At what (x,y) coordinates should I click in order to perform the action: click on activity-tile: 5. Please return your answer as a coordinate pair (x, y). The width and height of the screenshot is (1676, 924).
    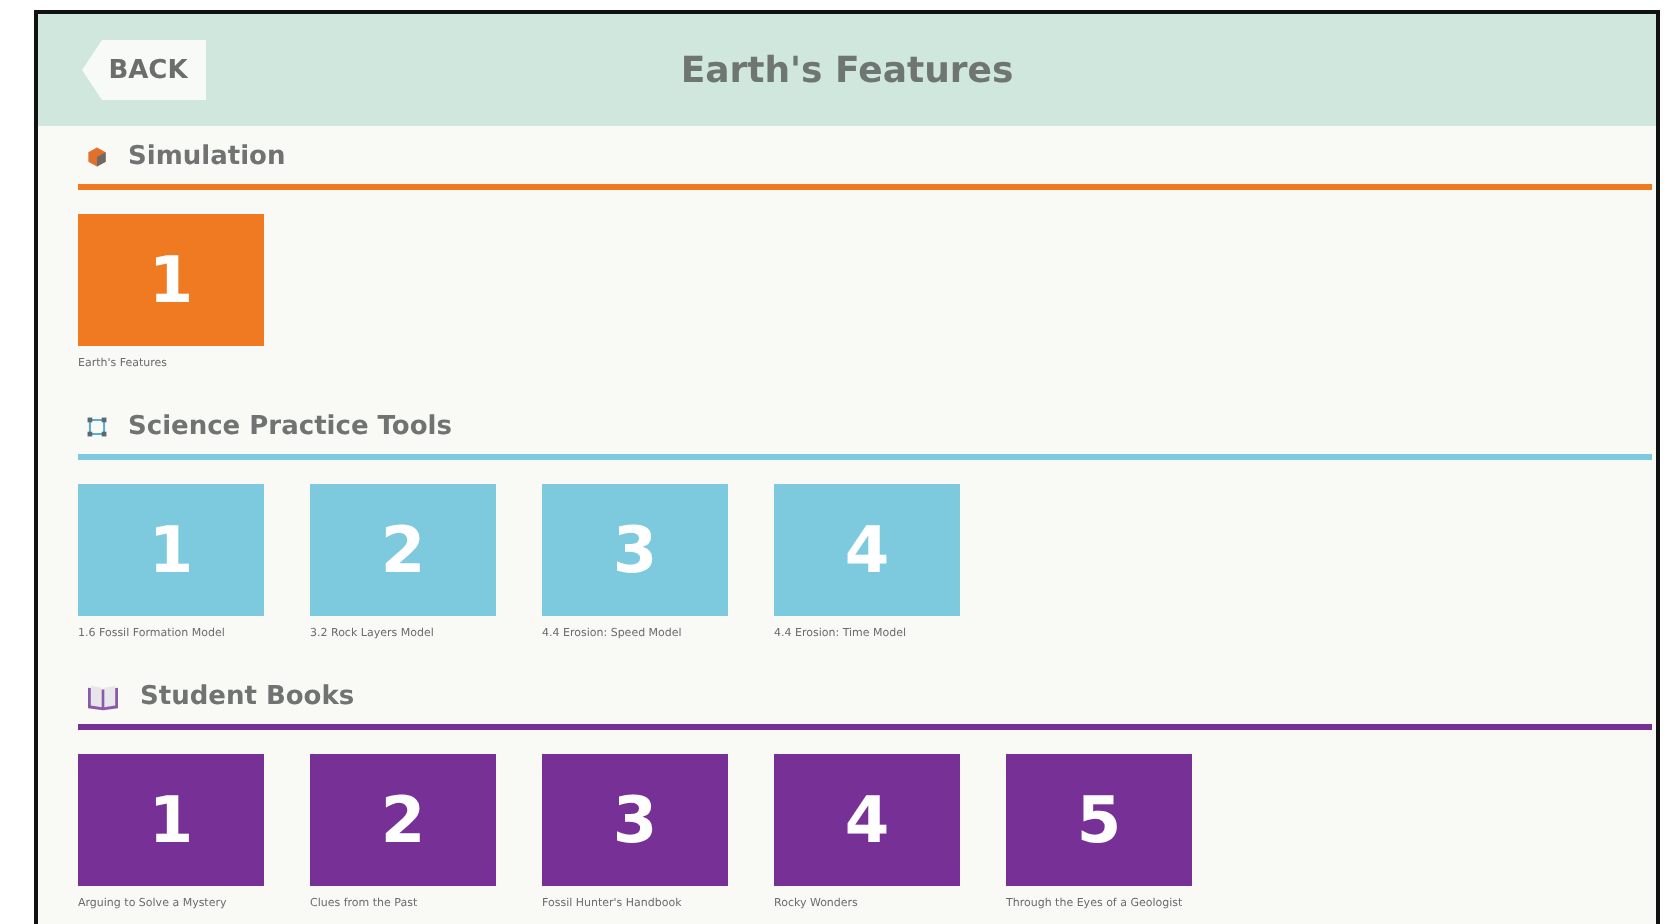
    Looking at the image, I should click on (1099, 820).